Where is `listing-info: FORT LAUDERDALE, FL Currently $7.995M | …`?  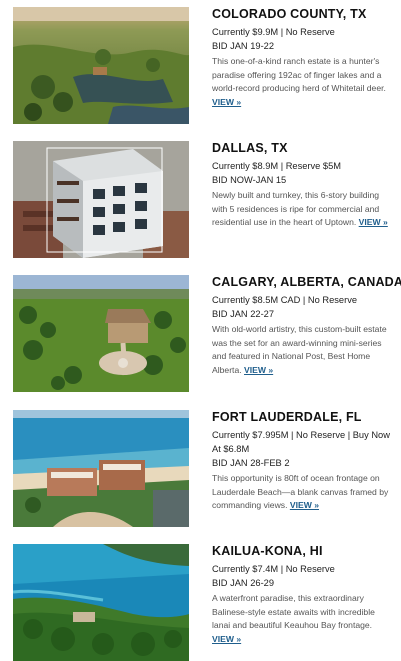
listing-info: FORT LAUDERDALE, FL Currently $7.995M | … is located at coordinates (303, 461).